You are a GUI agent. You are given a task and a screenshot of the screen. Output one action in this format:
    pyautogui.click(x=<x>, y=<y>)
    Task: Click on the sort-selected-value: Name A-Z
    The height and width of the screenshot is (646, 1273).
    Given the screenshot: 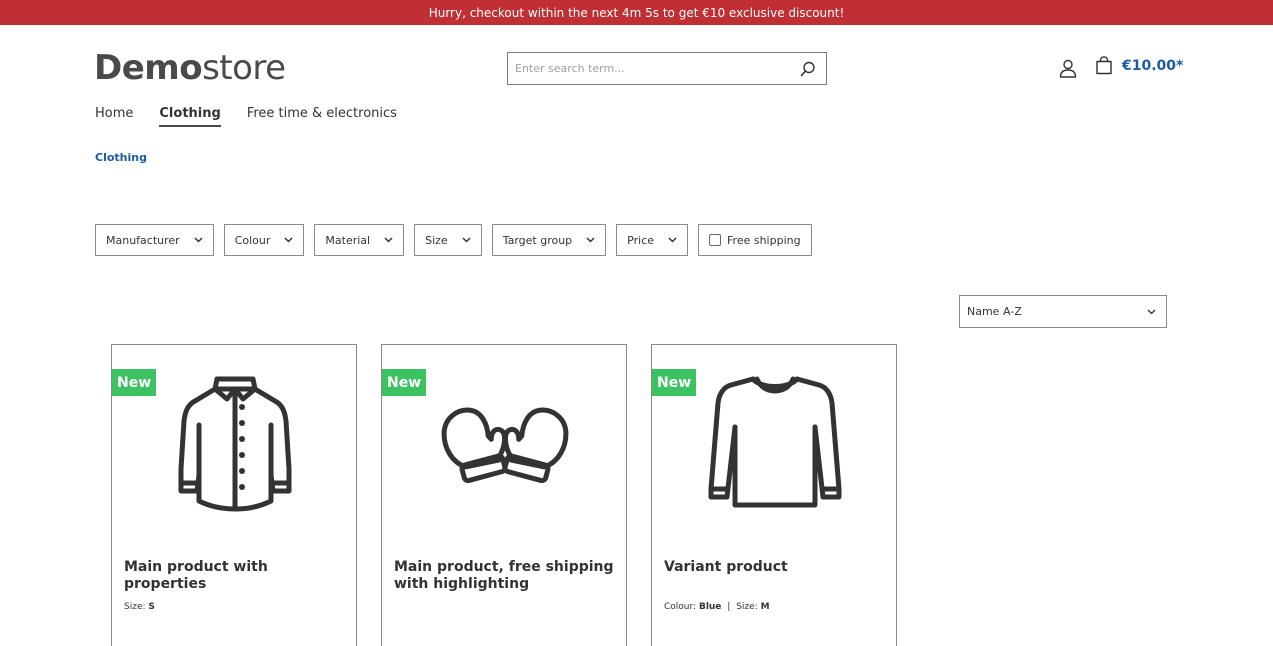 What is the action you would take?
    pyautogui.click(x=994, y=311)
    